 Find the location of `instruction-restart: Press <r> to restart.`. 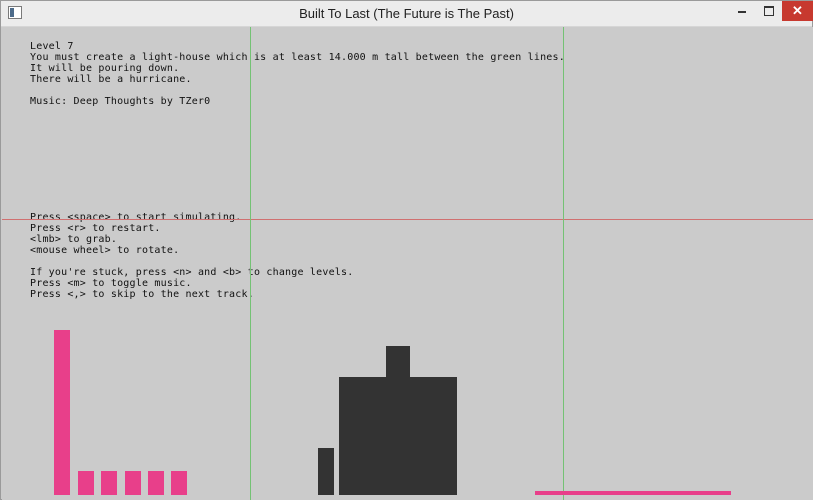

instruction-restart: Press <r> to restart. is located at coordinates (95, 228).